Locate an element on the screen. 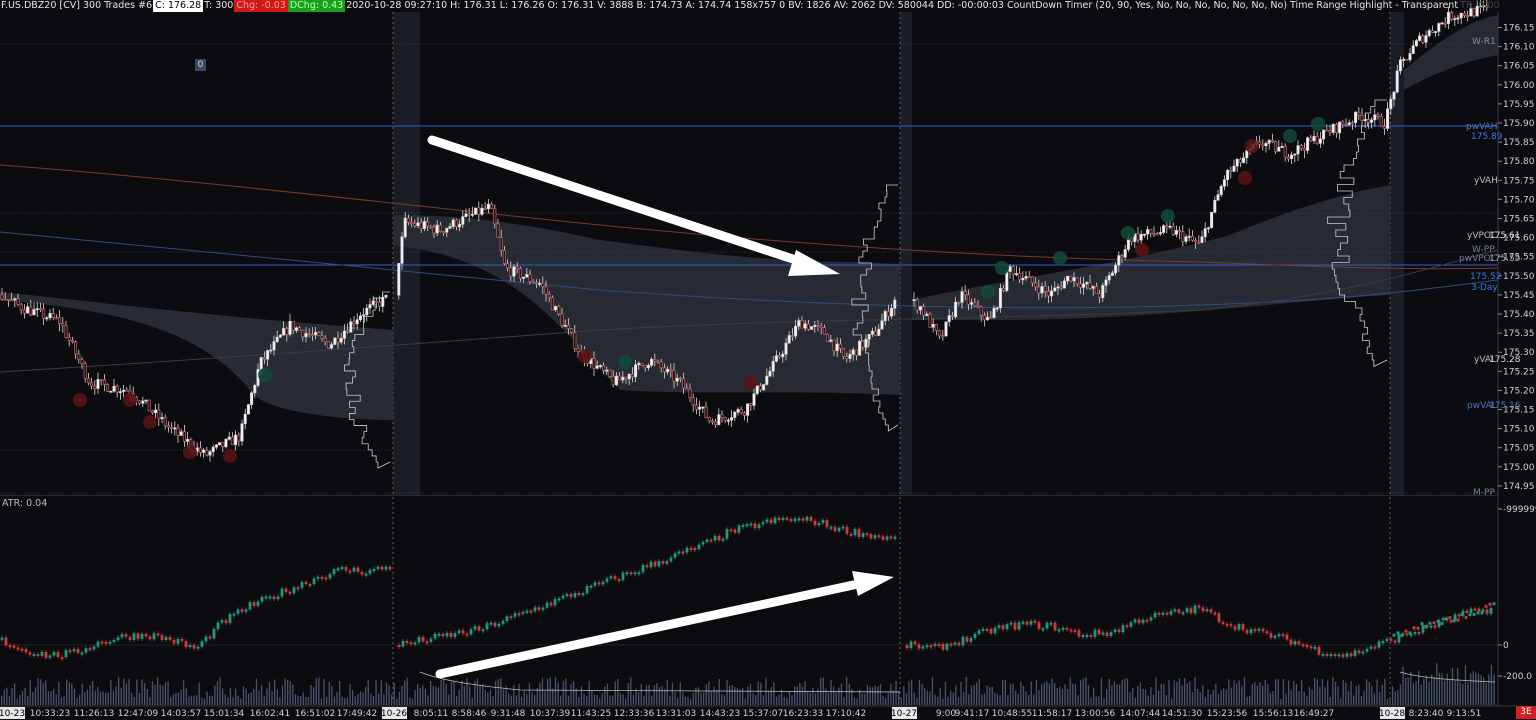  pane-divider is located at coordinates (749, 495).